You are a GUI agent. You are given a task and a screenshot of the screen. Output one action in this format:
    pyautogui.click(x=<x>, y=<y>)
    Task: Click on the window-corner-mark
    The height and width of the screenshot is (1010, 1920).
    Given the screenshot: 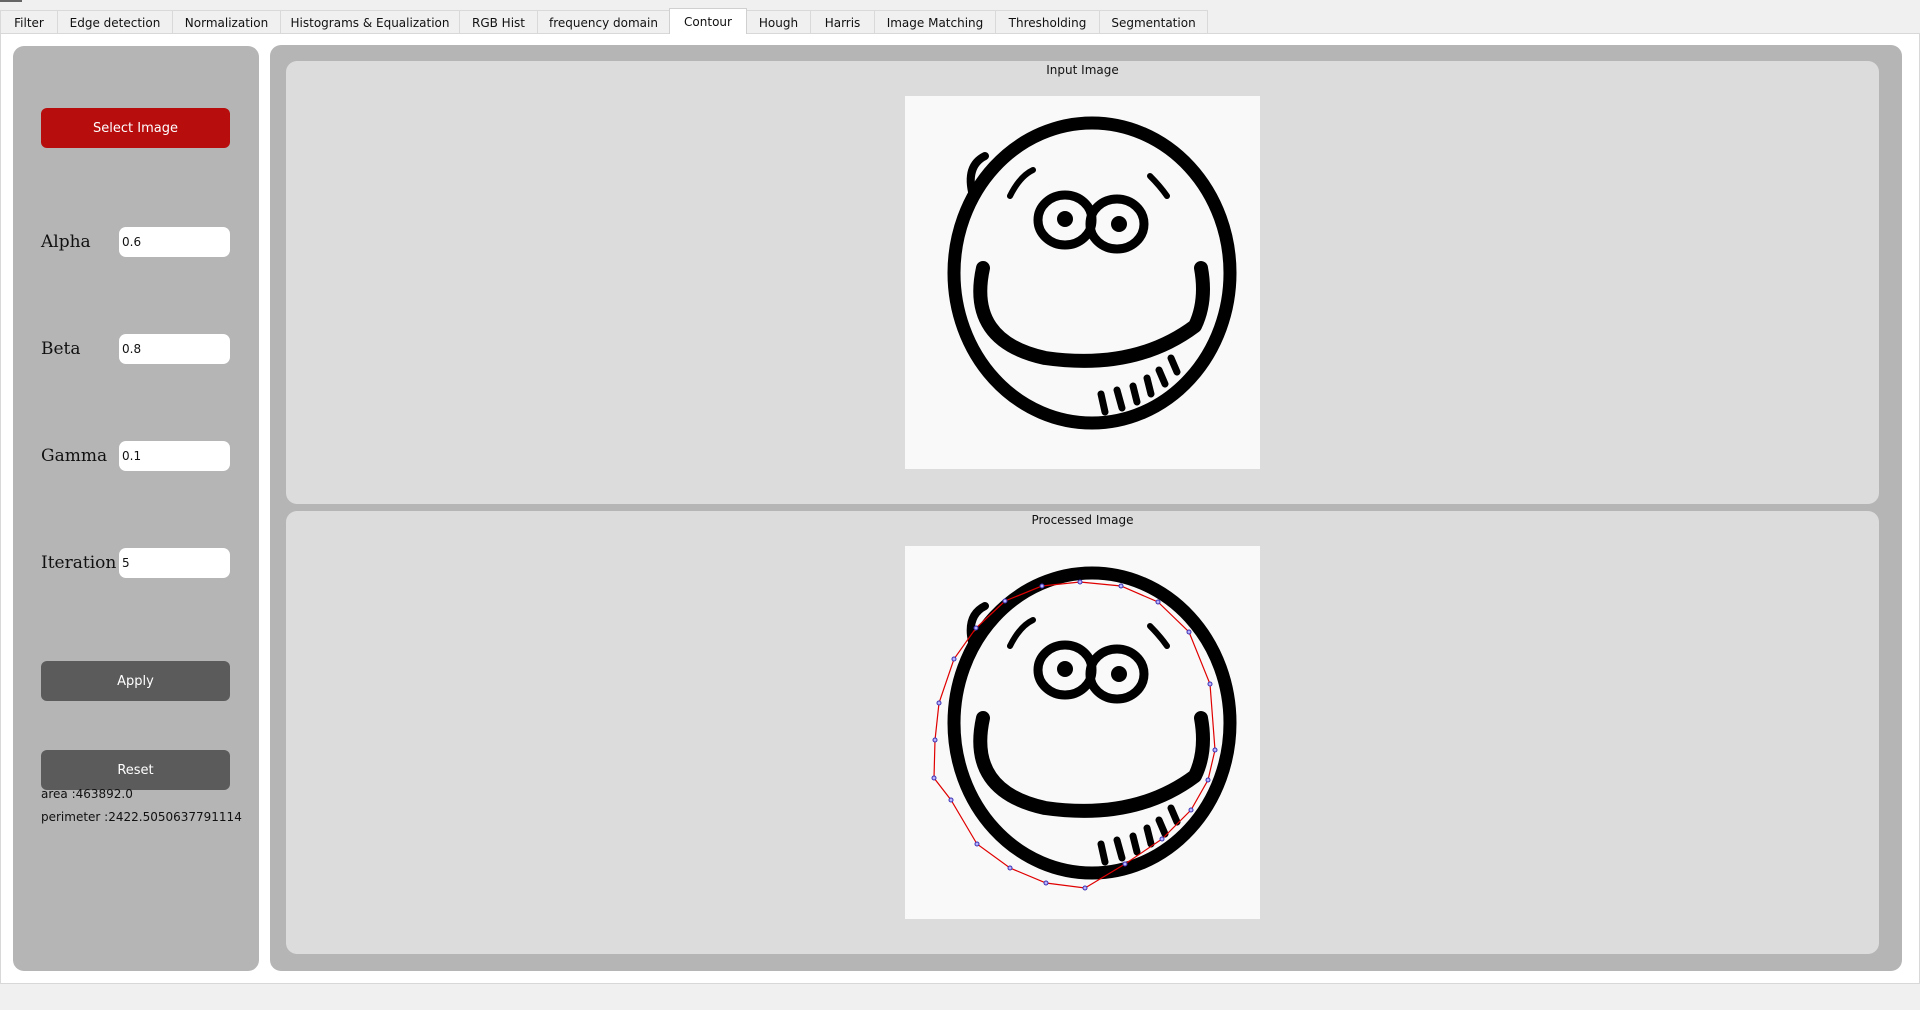 What is the action you would take?
    pyautogui.click(x=11, y=1)
    